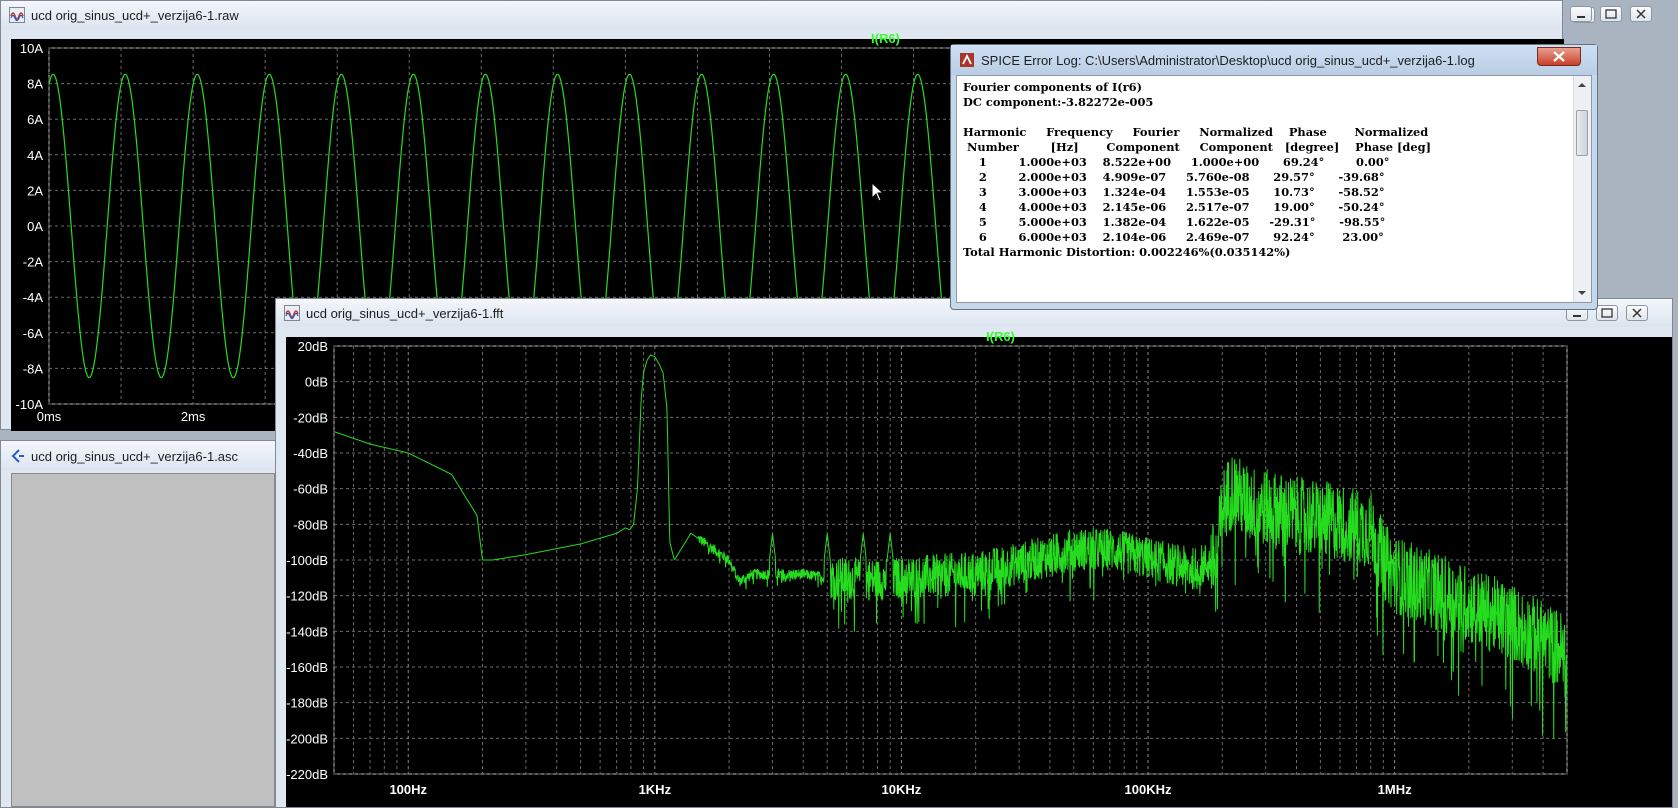 This screenshot has width=1678, height=808. I want to click on fft-close-button, so click(1637, 313).